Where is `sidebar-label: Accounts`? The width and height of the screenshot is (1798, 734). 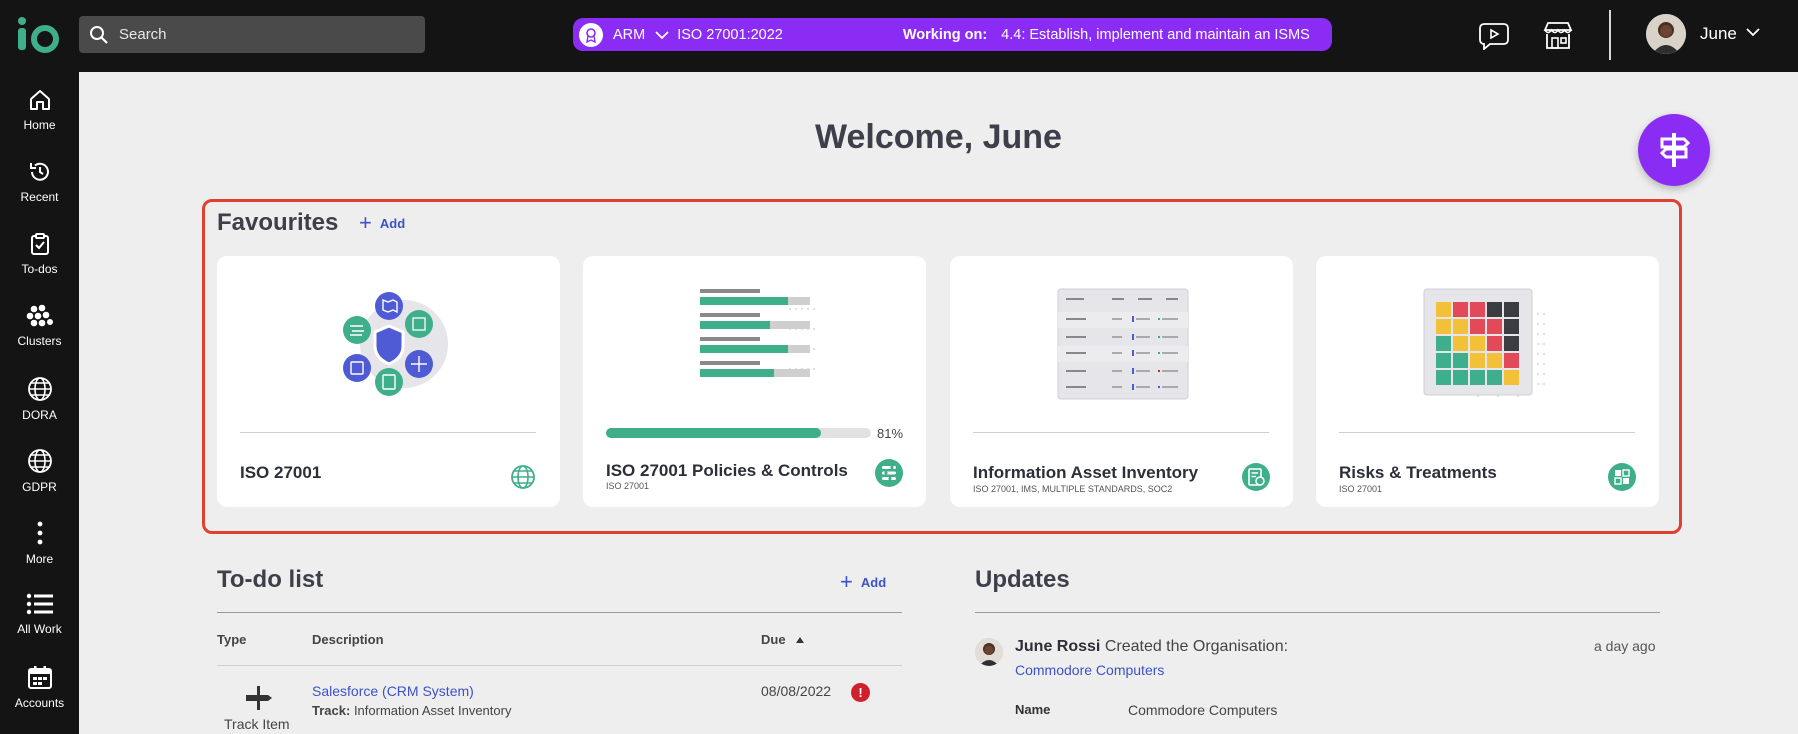 sidebar-label: Accounts is located at coordinates (39, 703).